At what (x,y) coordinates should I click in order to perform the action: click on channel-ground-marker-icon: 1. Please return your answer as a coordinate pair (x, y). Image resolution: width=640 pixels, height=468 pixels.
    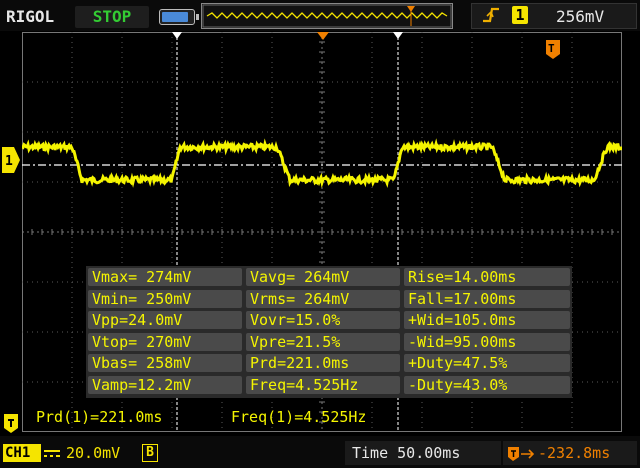
    Looking at the image, I should click on (11, 160).